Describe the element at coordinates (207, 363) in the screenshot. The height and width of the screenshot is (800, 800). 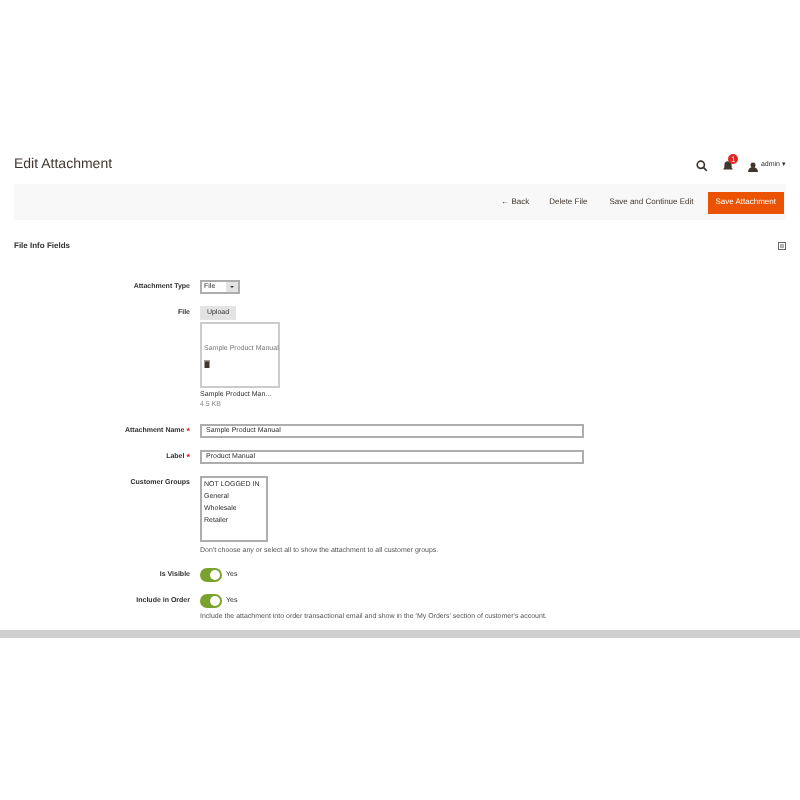
I see `trash-icon` at that location.